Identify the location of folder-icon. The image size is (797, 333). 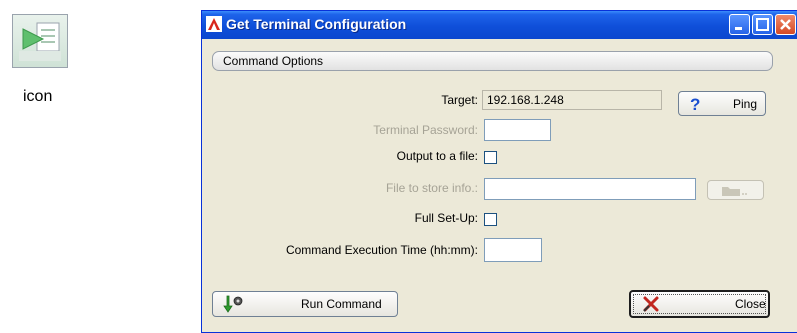
(734, 191).